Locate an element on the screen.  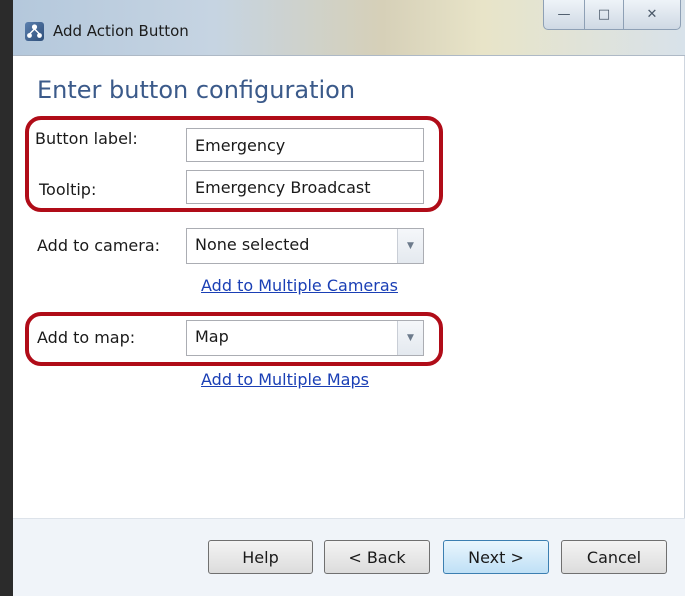
add-to-camera-label: Add to camera: is located at coordinates (99, 245).